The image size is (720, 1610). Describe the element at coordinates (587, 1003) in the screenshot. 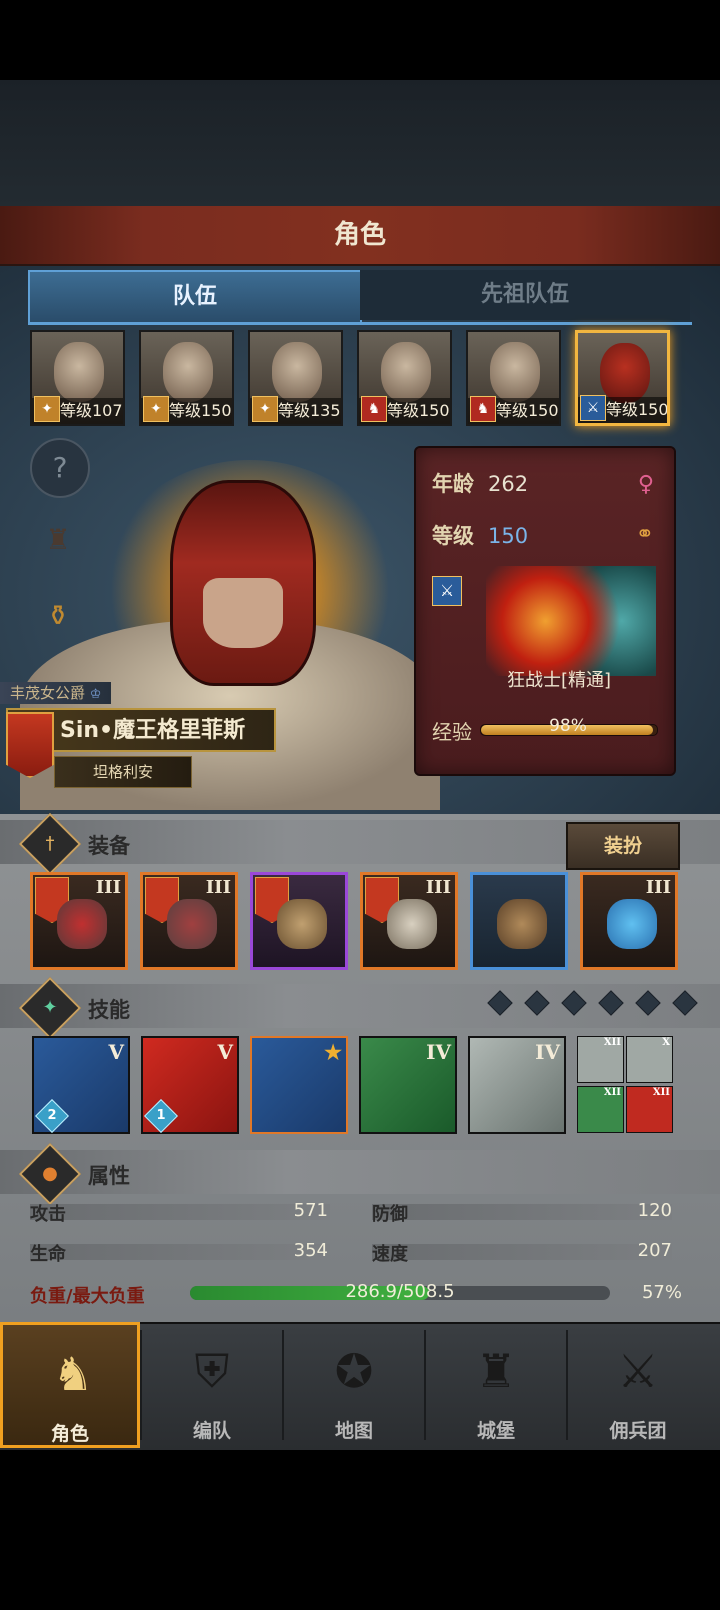

I see `skill-slot-indicators` at that location.